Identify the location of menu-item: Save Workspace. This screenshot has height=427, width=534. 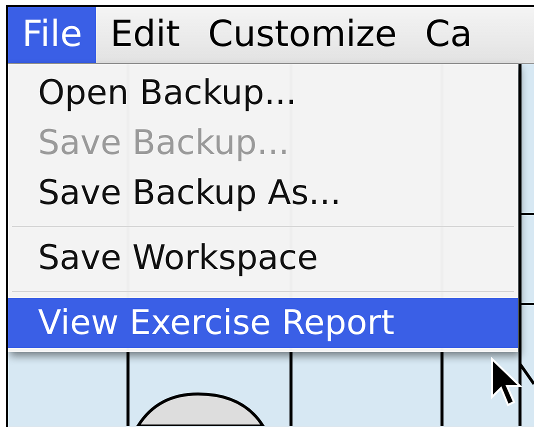
(263, 258).